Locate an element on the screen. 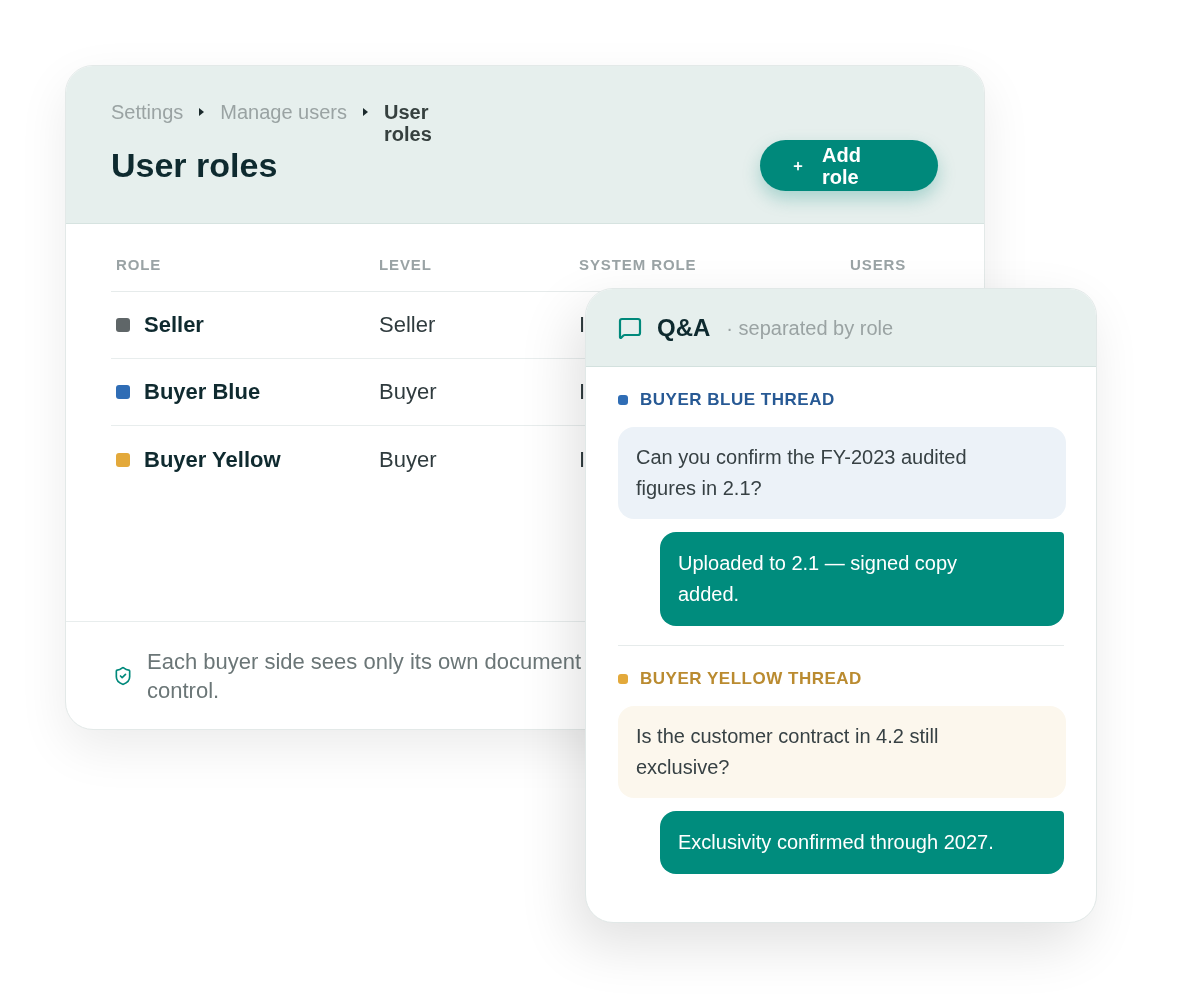 The height and width of the screenshot is (1000, 1204). plus-icon is located at coordinates (798, 165).